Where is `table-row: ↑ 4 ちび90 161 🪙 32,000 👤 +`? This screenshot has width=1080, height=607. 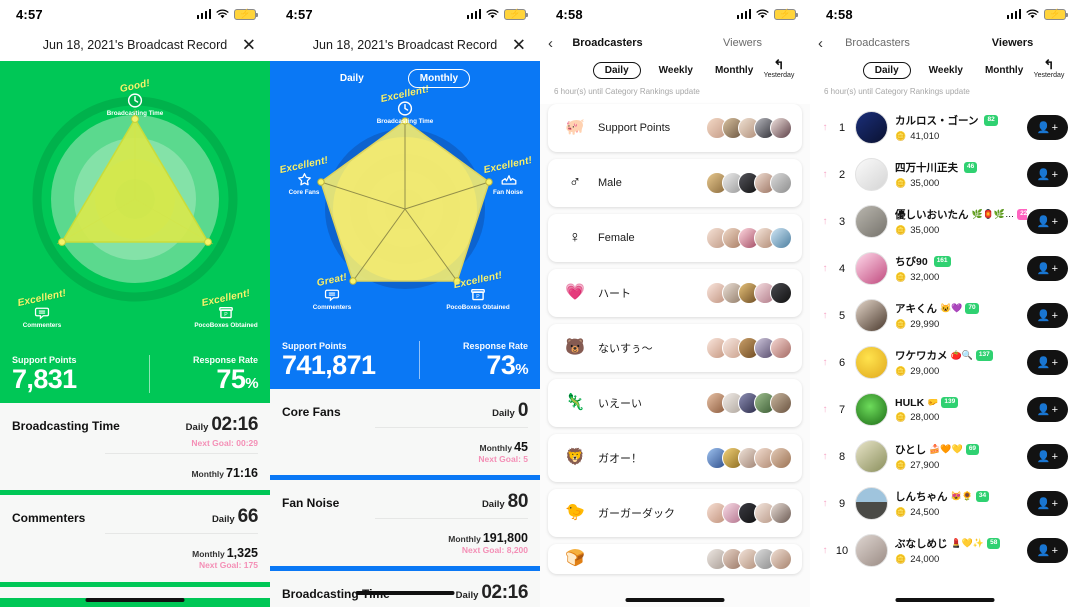
table-row: ↑ 4 ちび90 161 🪙 32,000 👤 + is located at coordinates (945, 268).